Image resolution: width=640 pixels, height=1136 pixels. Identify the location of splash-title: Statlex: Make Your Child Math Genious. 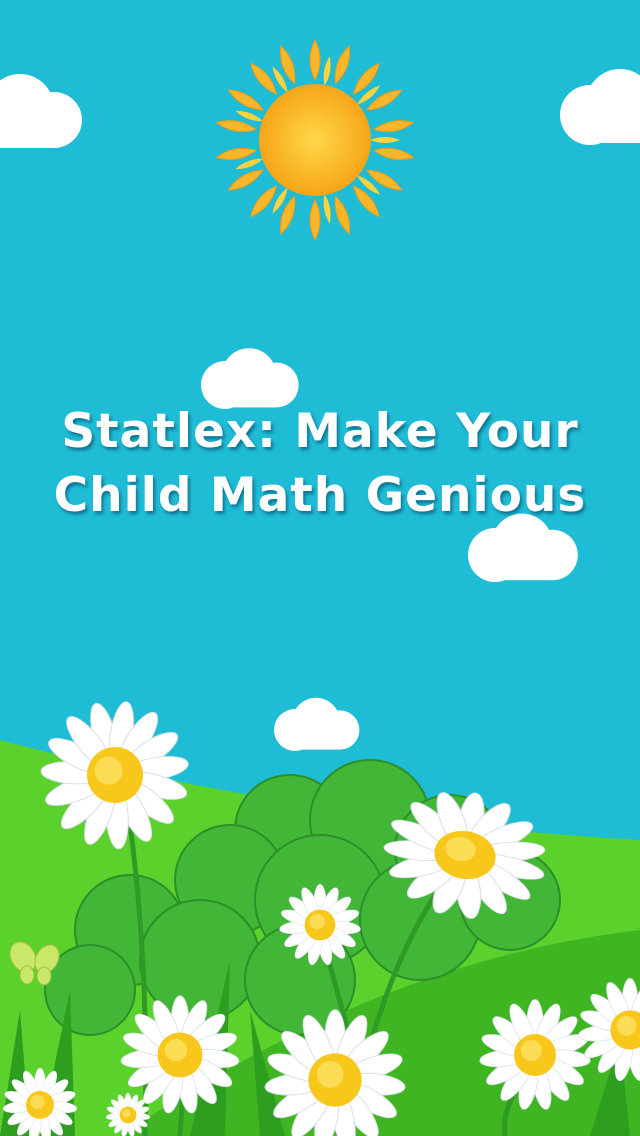
(320, 464).